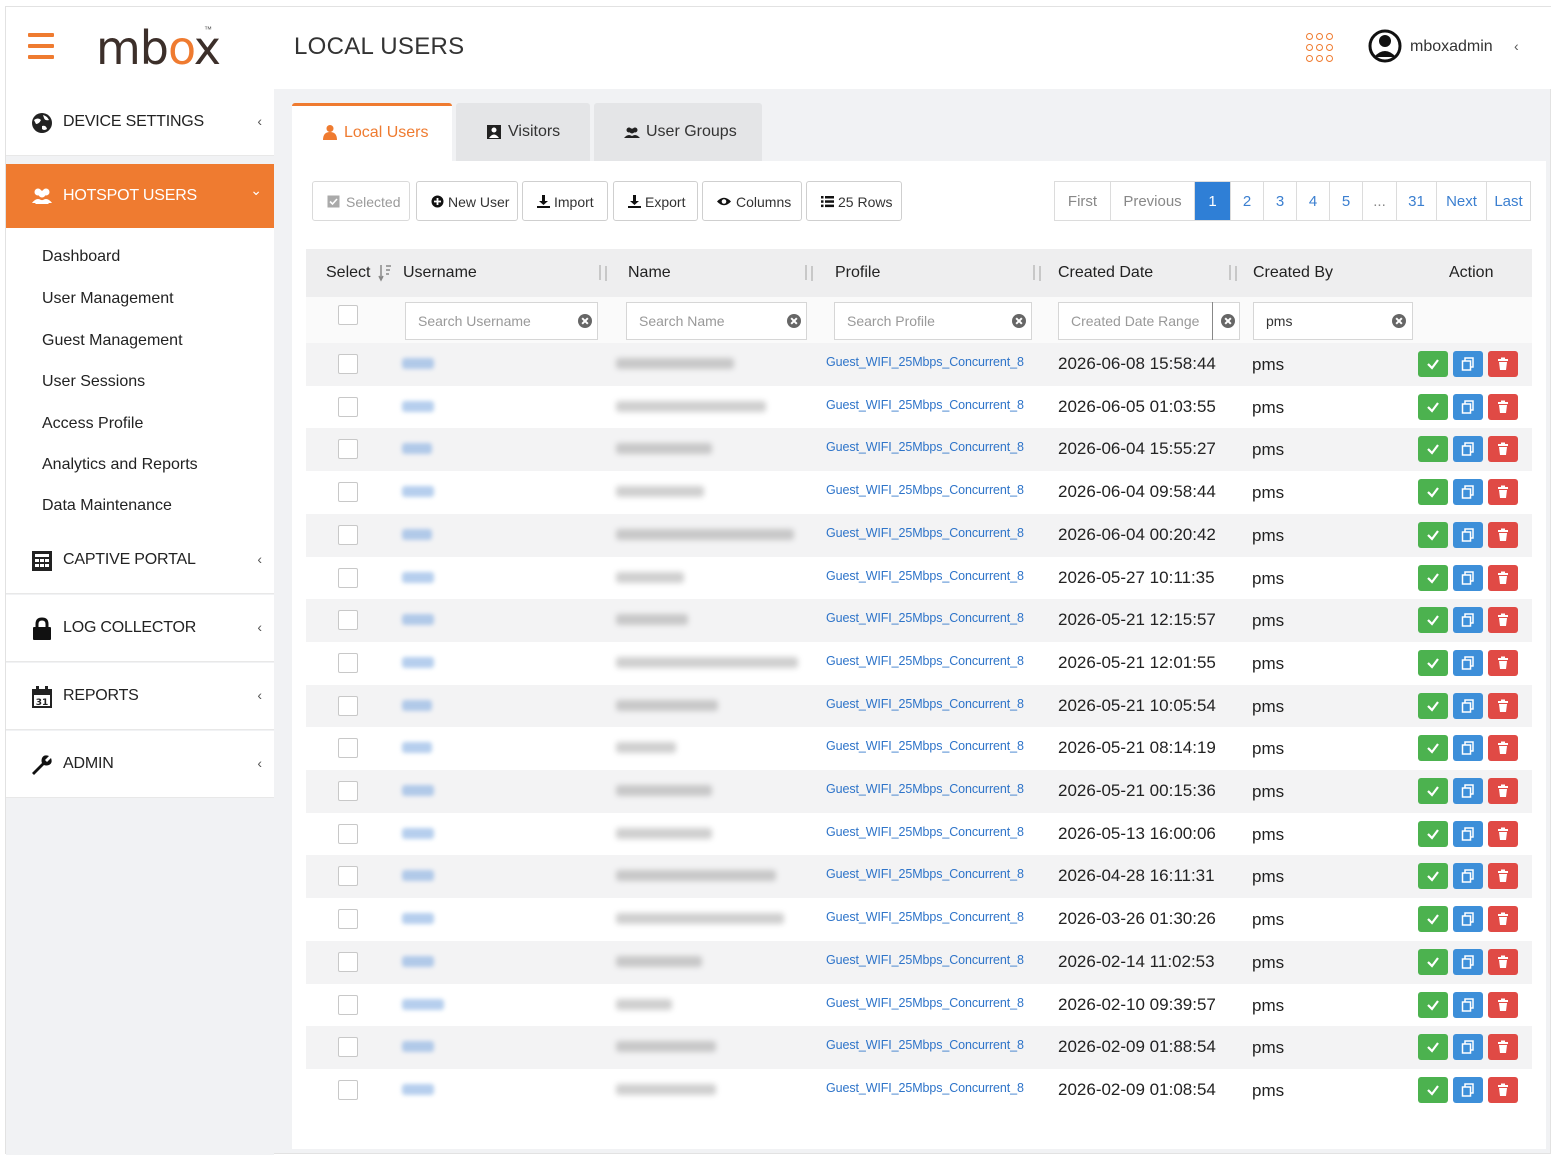 Image resolution: width=1559 pixels, height=1161 pixels. I want to click on submenu-item-guest-management: Guest Management, so click(112, 341).